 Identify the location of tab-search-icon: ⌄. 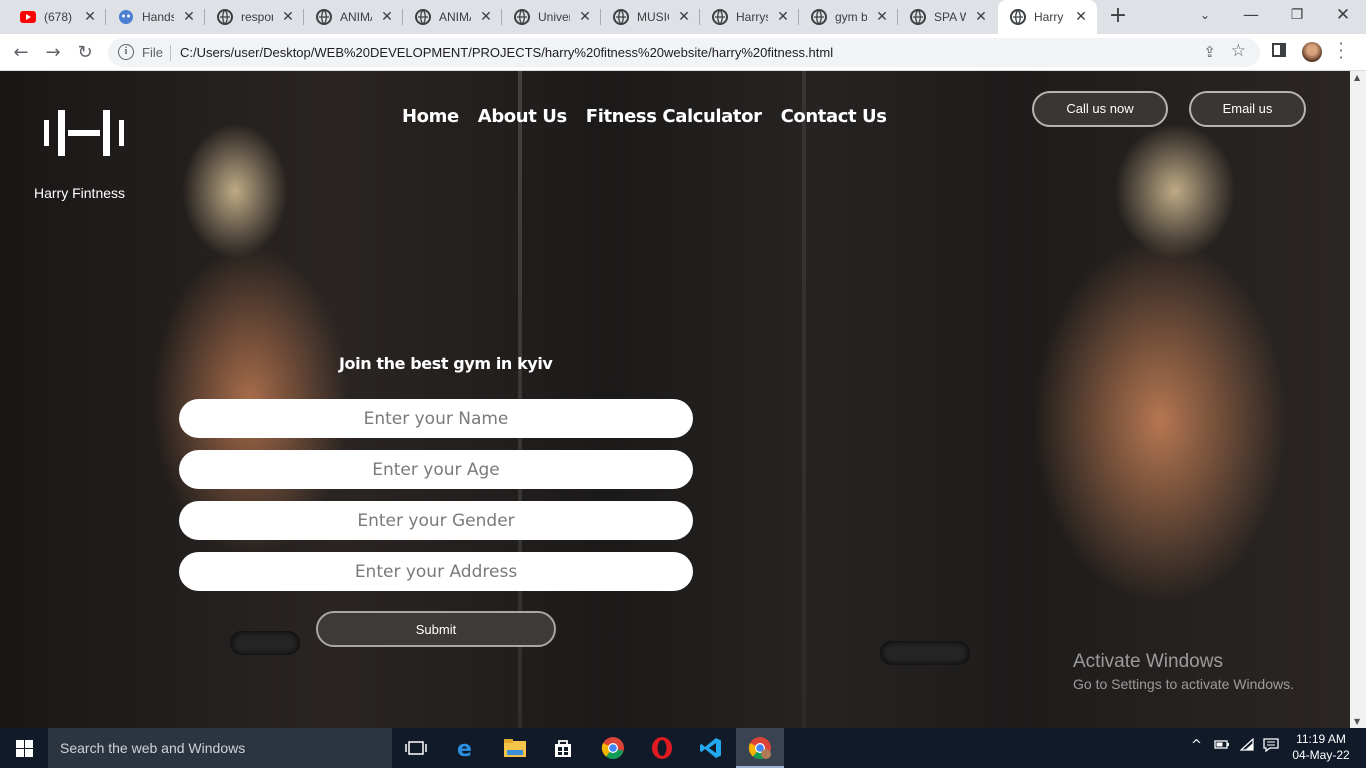
(1205, 17).